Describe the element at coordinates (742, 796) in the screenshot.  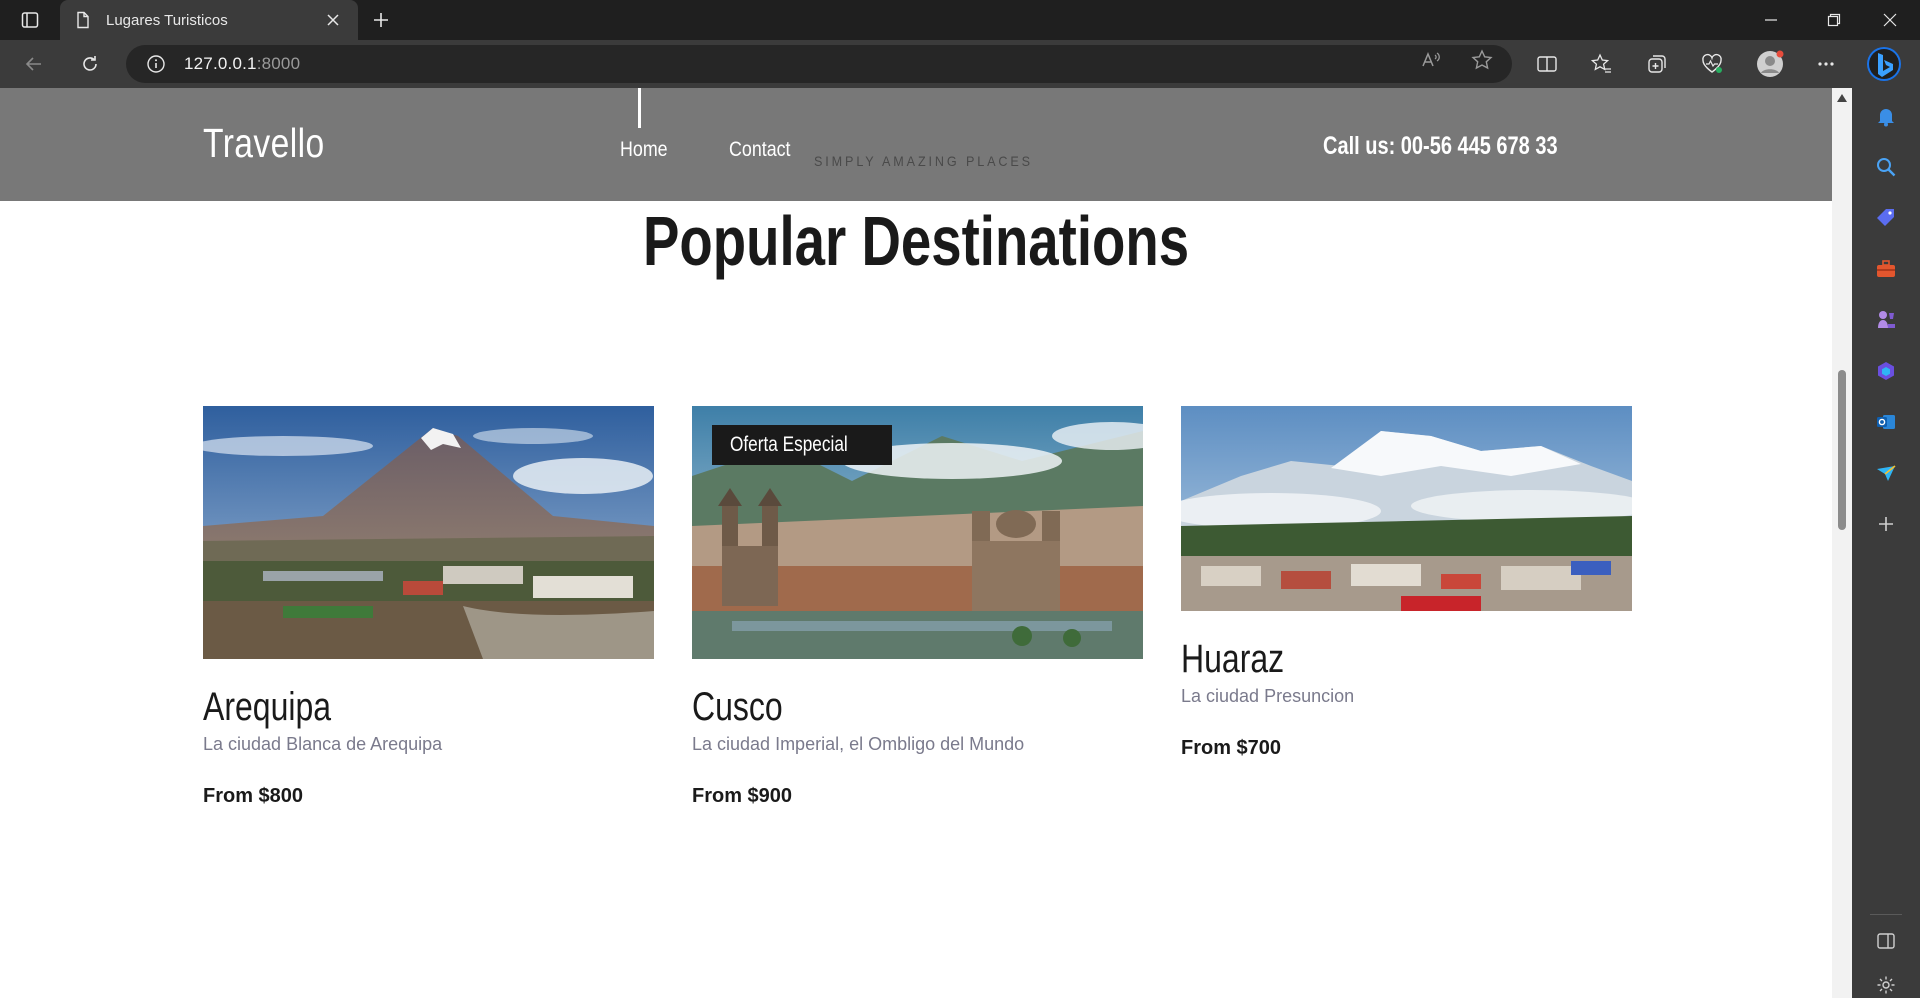
I see `destination-price: From $900` at that location.